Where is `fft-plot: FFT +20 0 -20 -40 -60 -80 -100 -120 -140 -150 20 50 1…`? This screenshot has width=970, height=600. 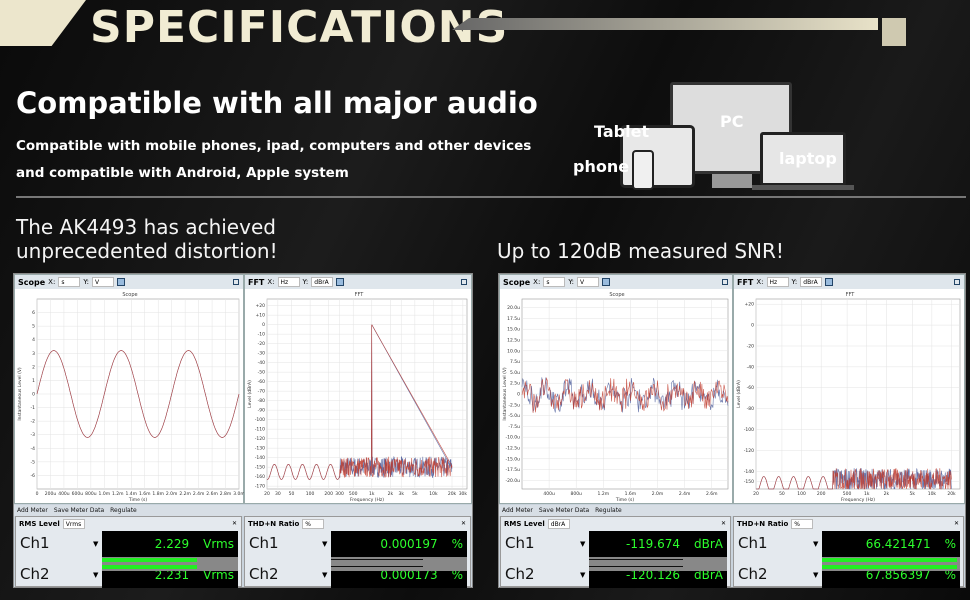 fft-plot: FFT +20 0 -20 -40 -60 -80 -100 -120 -140 -150 20 50 1… is located at coordinates (848, 397).